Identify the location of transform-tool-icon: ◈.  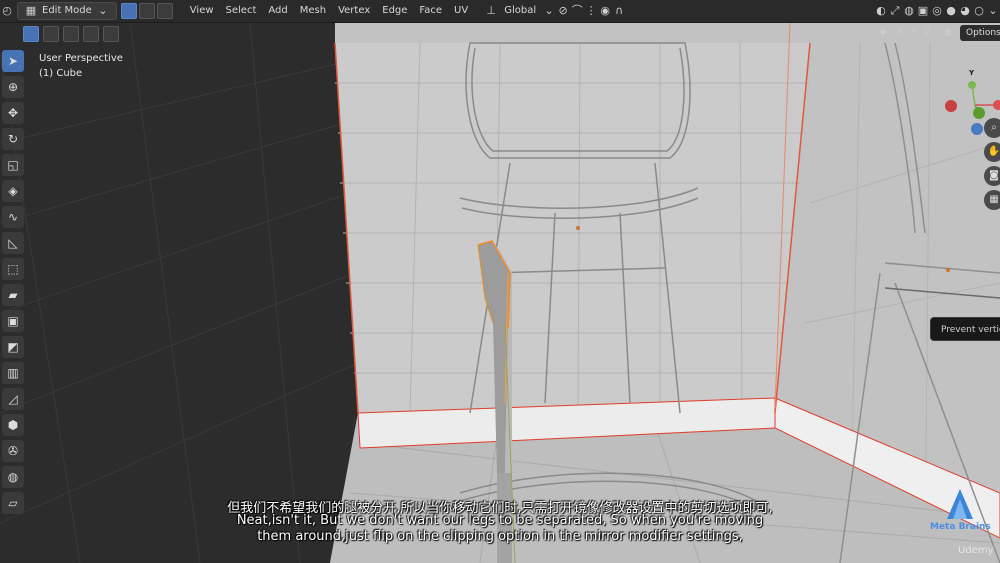
(13, 191).